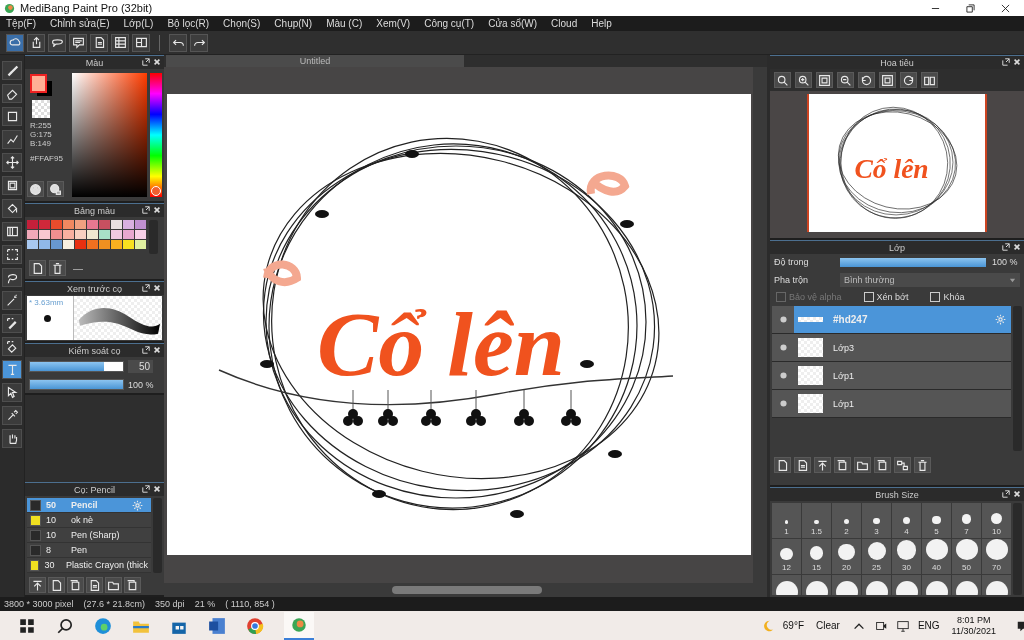 The image size is (1024, 640). What do you see at coordinates (966, 556) in the screenshot?
I see `brush-size-cell: 50` at bounding box center [966, 556].